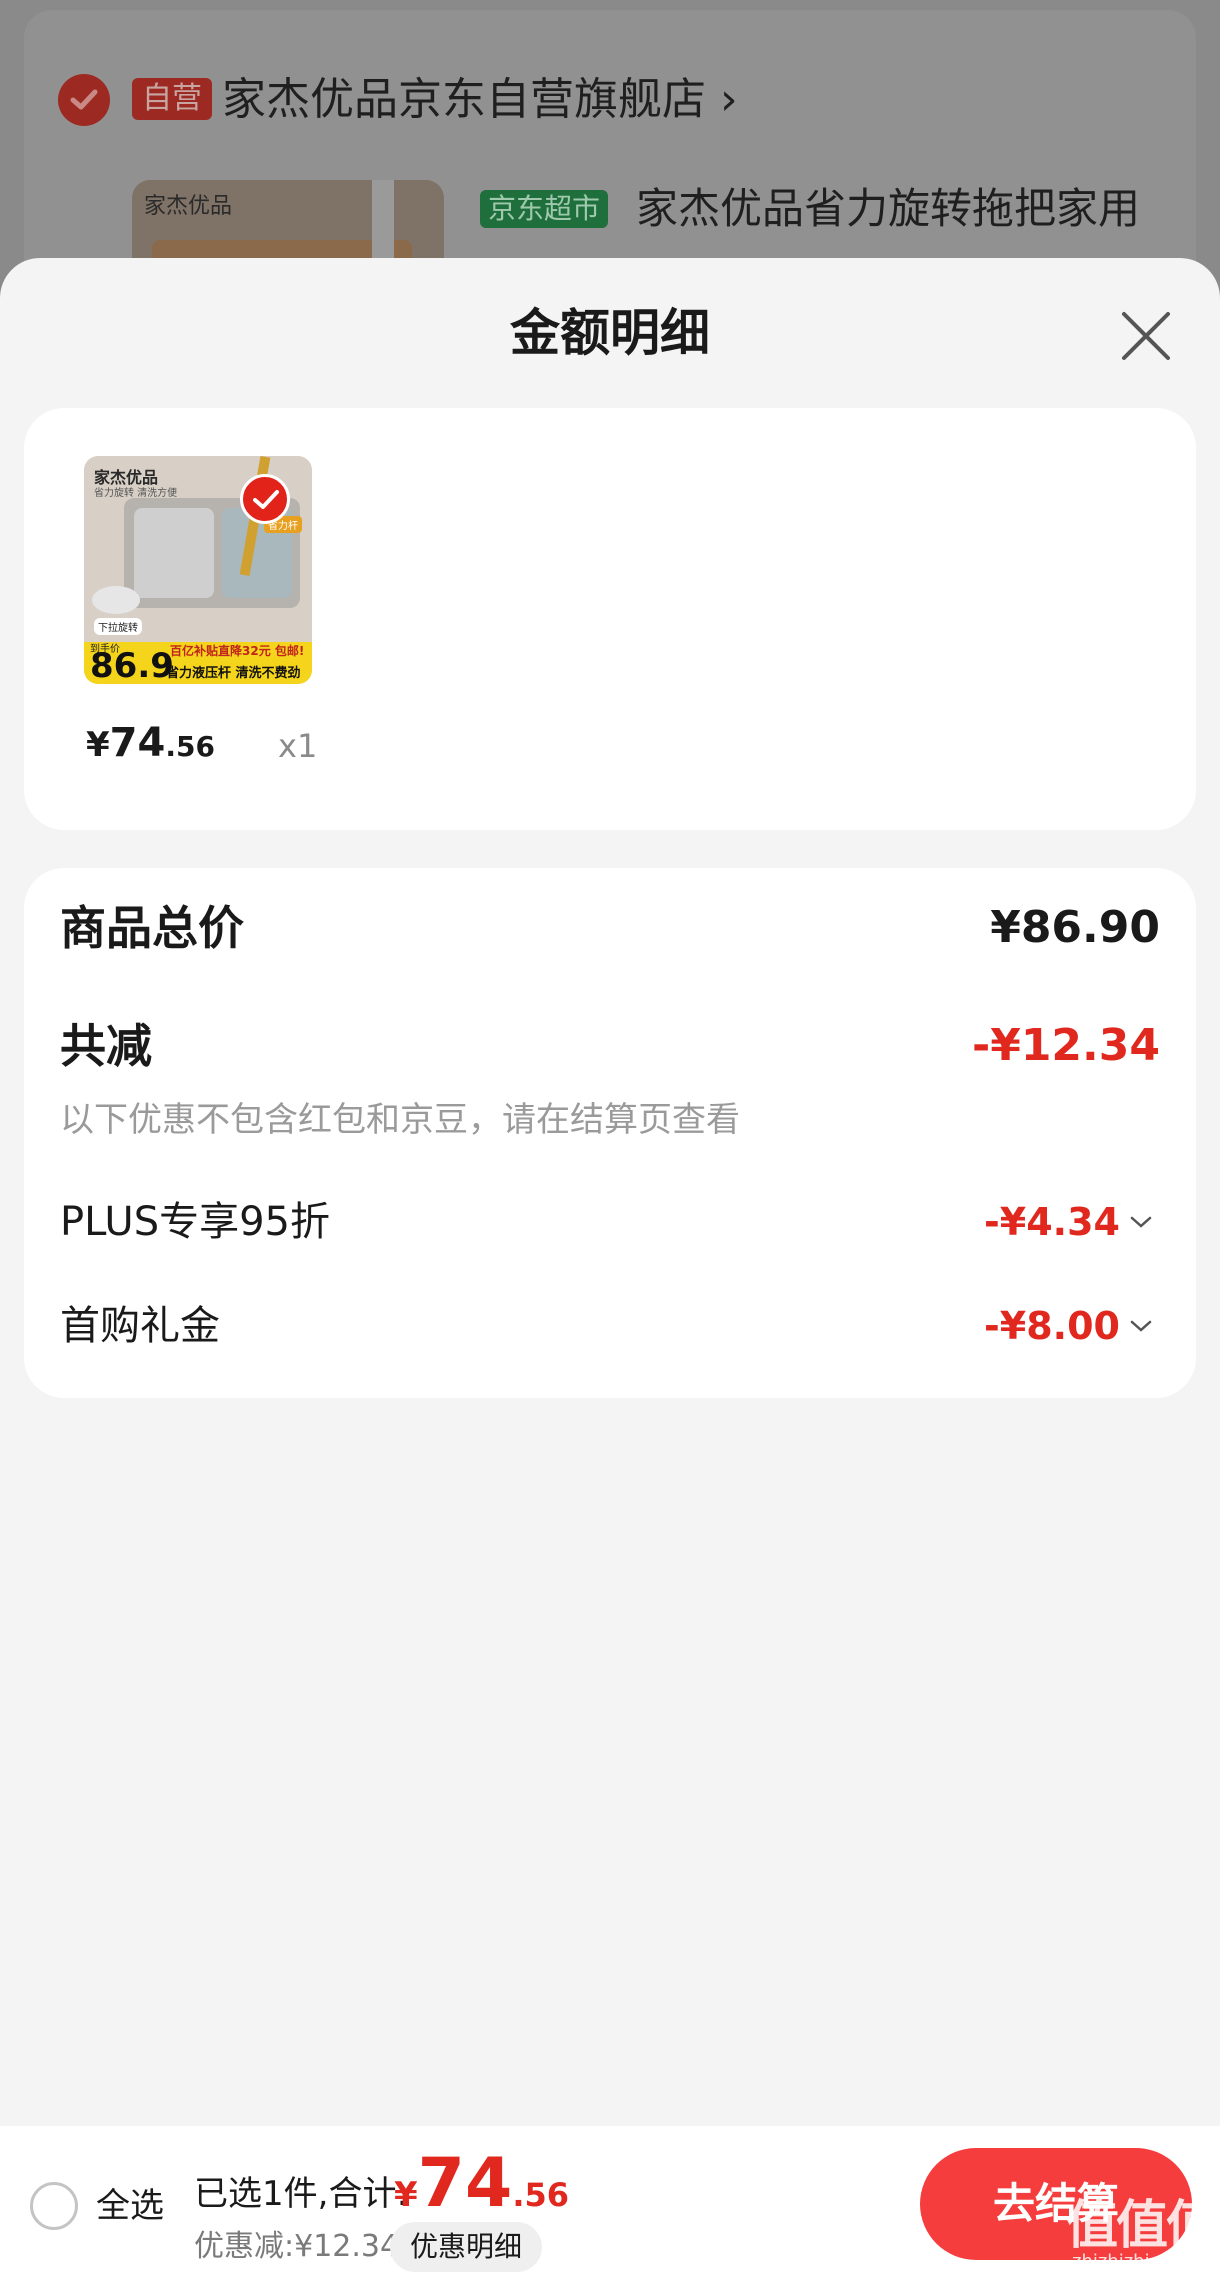 The width and height of the screenshot is (1220, 2282). Describe the element at coordinates (465, 2183) in the screenshot. I see `total-int: 74` at that location.